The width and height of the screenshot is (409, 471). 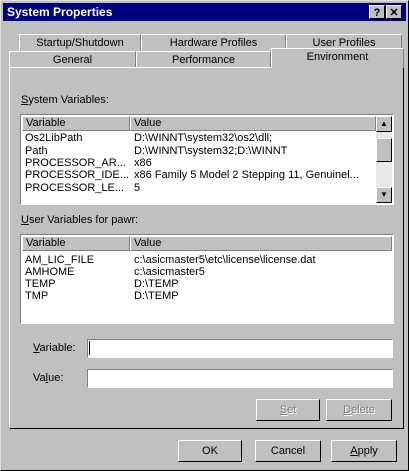 I want to click on list-item: PROCESSOR_LE... 5, so click(x=82, y=188).